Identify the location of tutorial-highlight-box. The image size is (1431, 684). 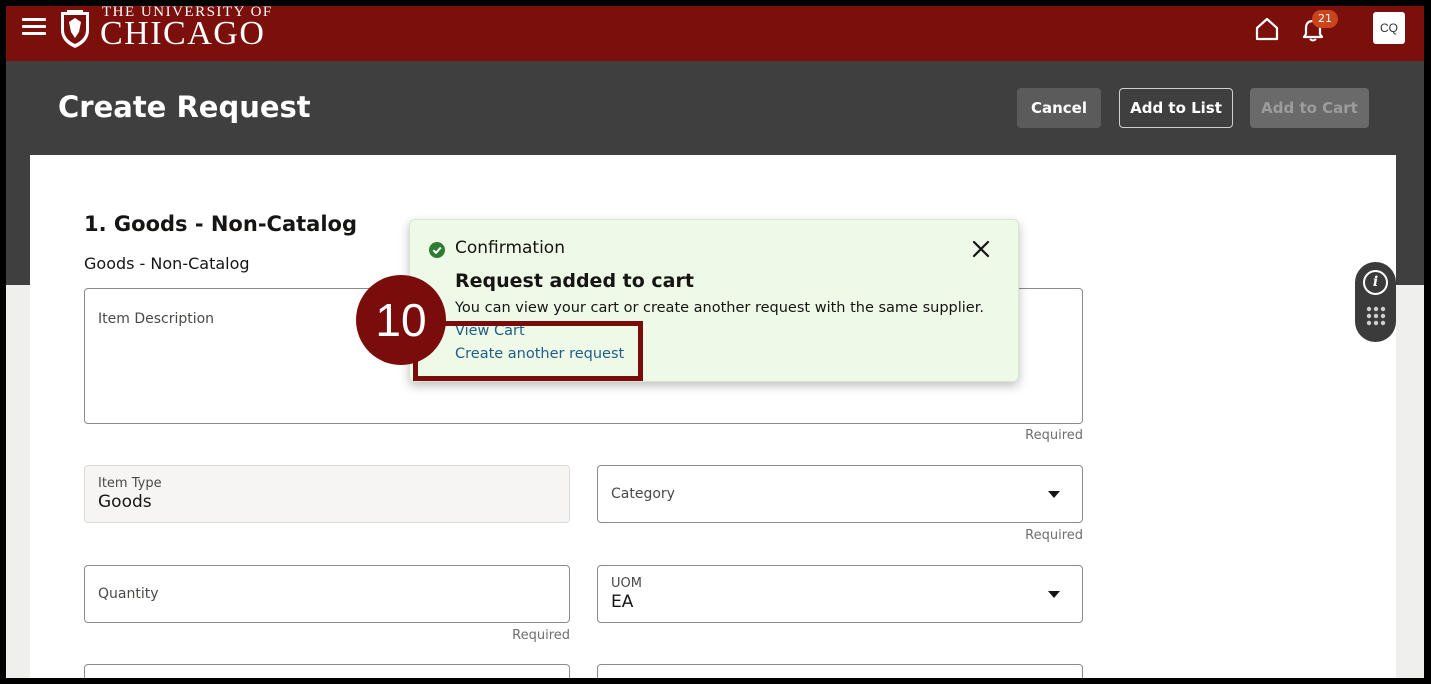
(528, 351).